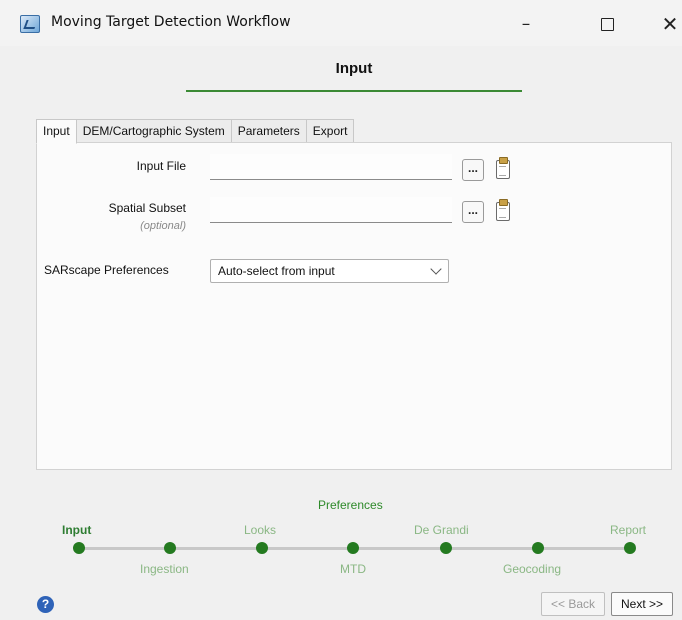  I want to click on workflow-step-report-dot, so click(630, 548).